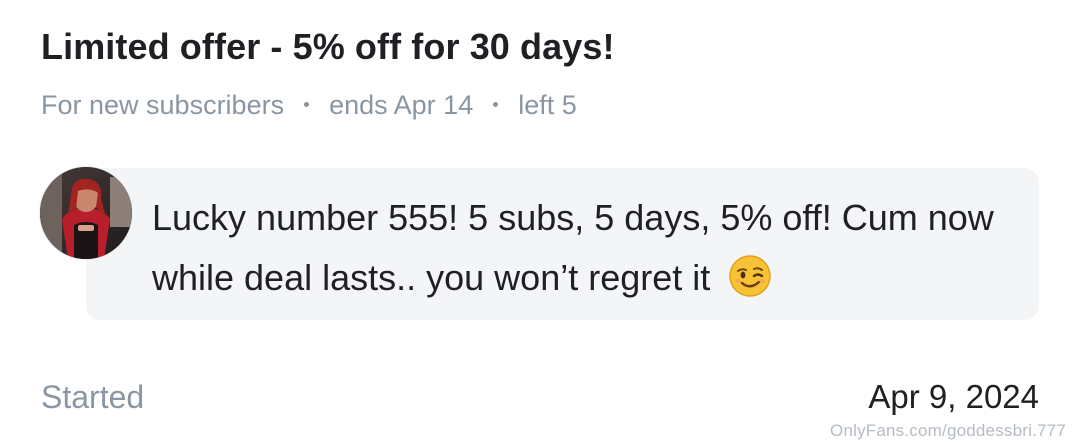 The width and height of the screenshot is (1080, 445). What do you see at coordinates (328, 46) in the screenshot?
I see `offer-title: Limited offer - 5% off for 30 days!` at bounding box center [328, 46].